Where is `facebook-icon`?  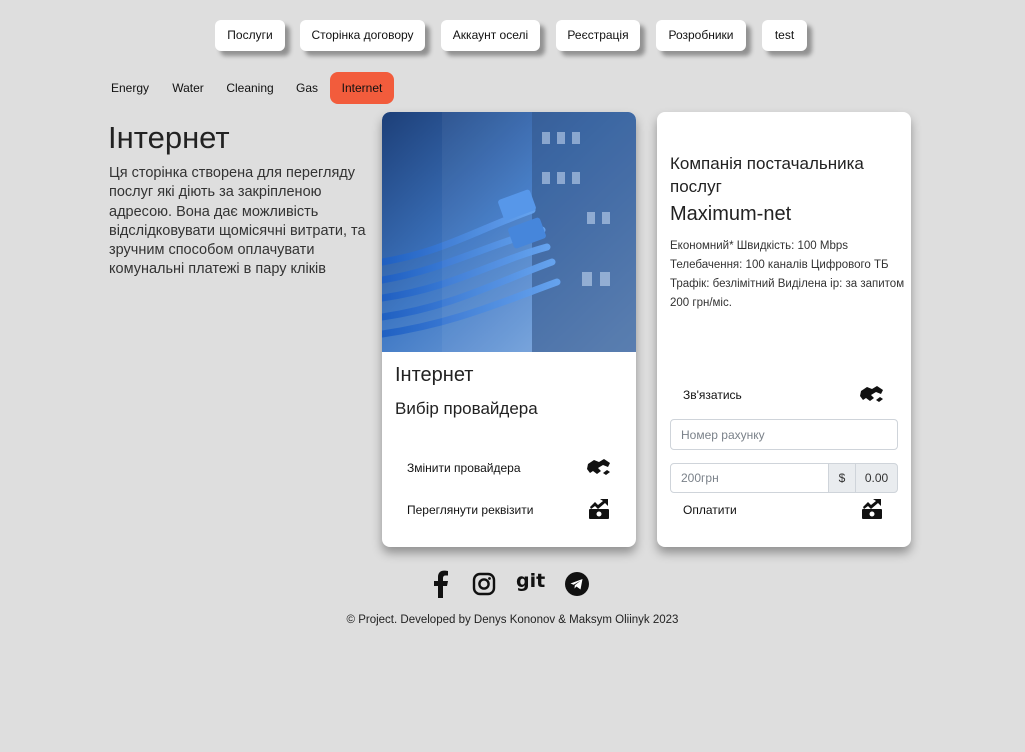 facebook-icon is located at coordinates (441, 584).